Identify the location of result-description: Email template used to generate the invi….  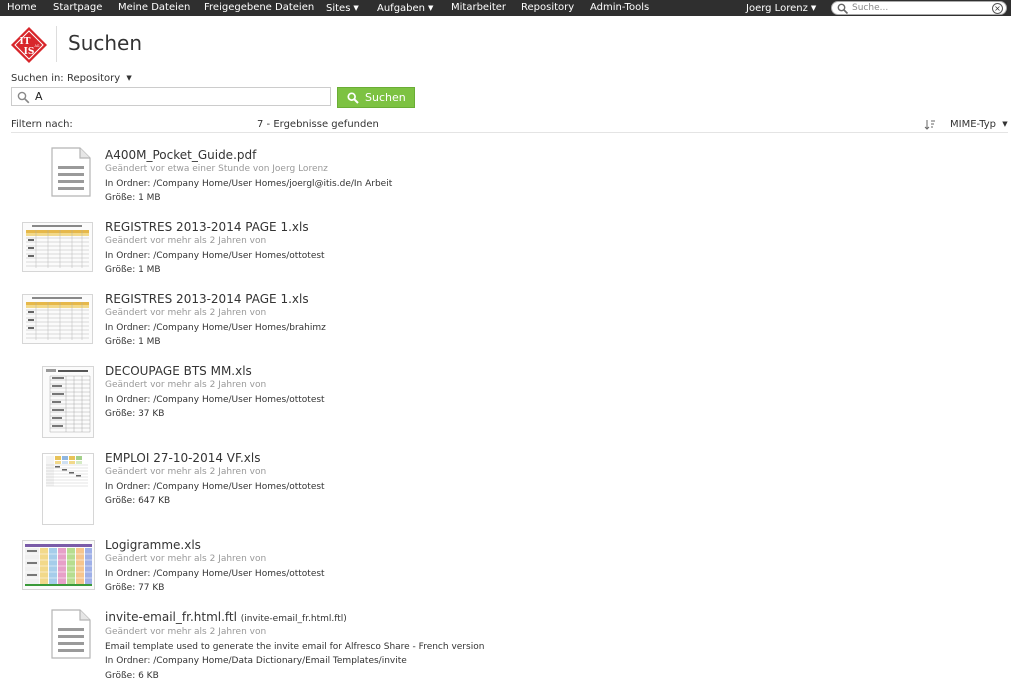
(295, 647).